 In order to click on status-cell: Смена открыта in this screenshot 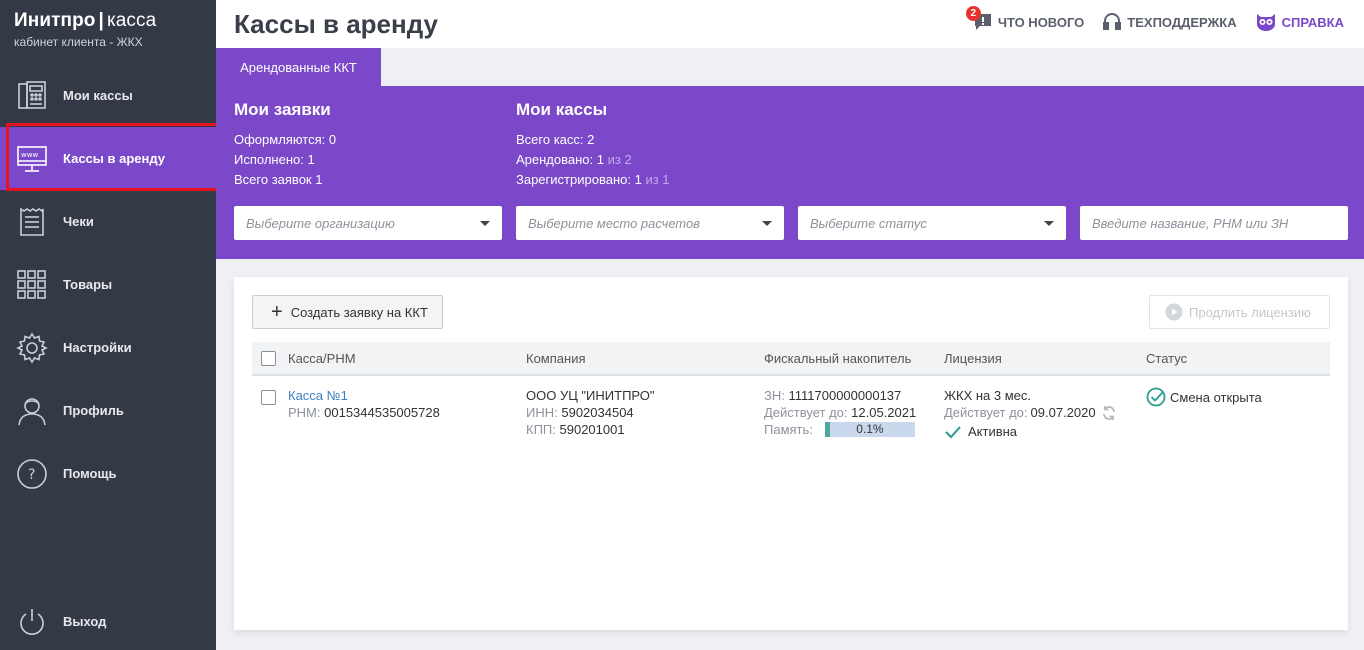, I will do `click(1204, 397)`.